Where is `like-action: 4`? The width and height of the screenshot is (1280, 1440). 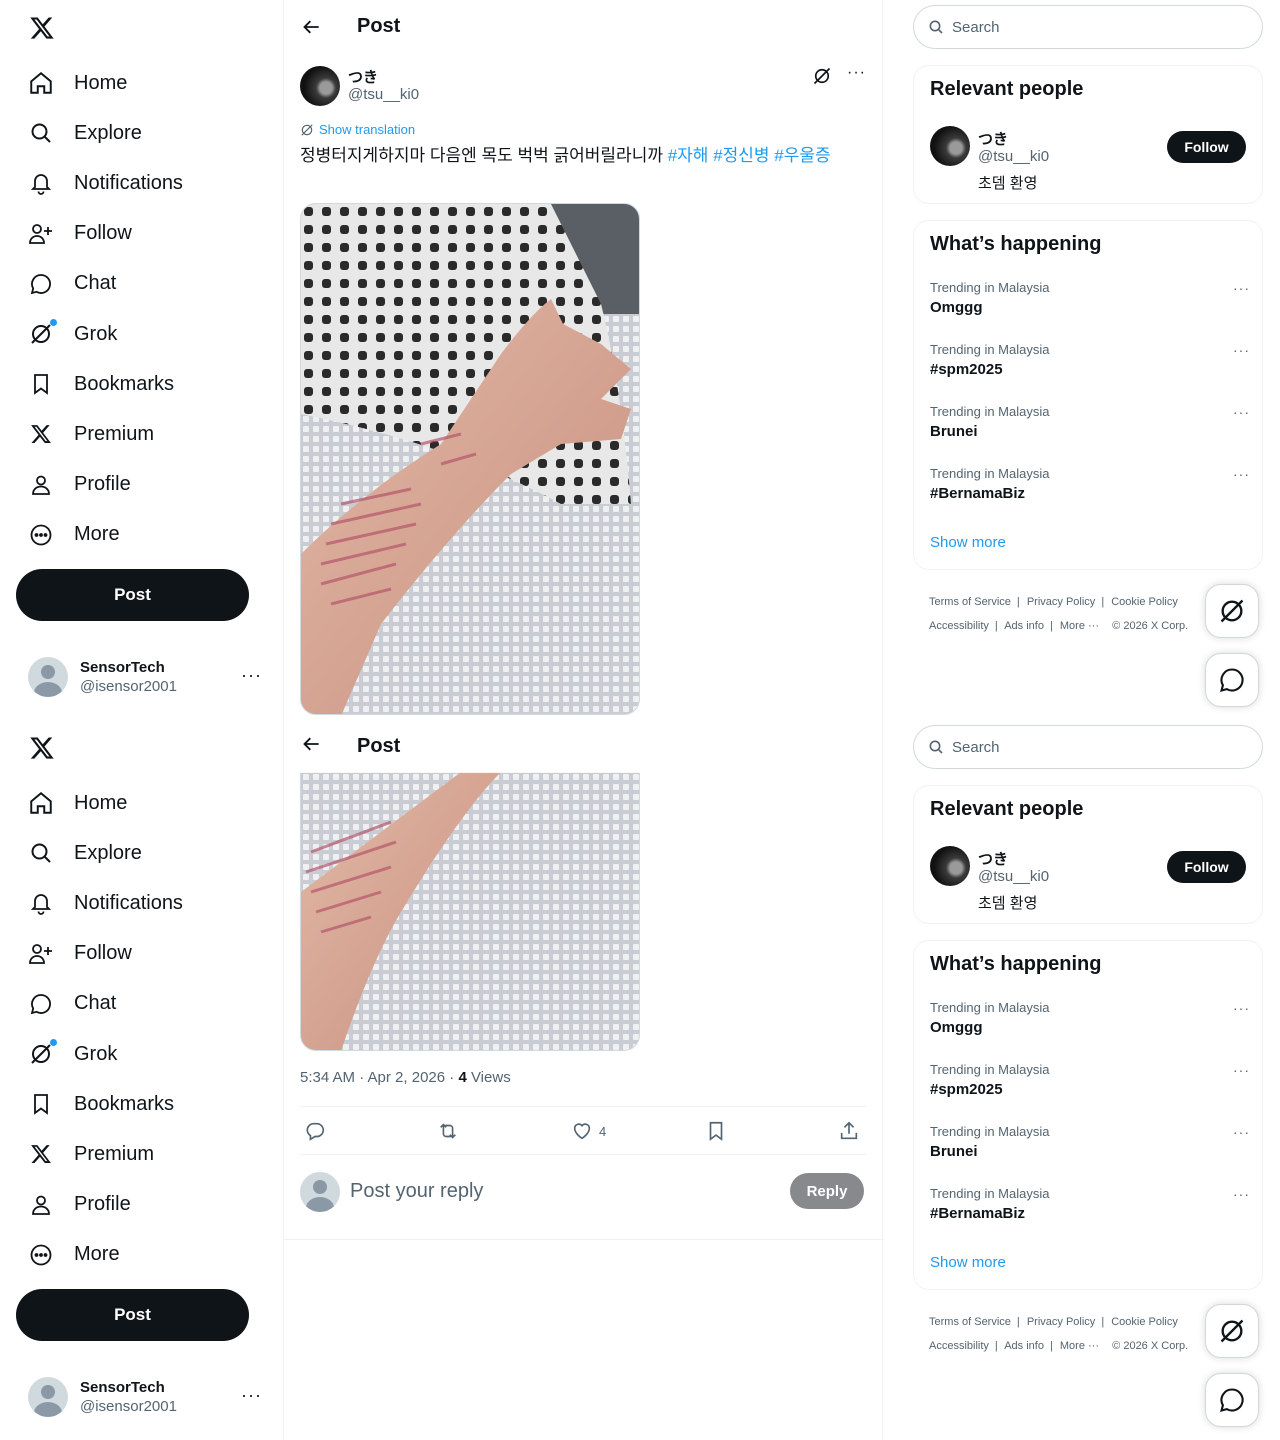 like-action: 4 is located at coordinates (588, 1131).